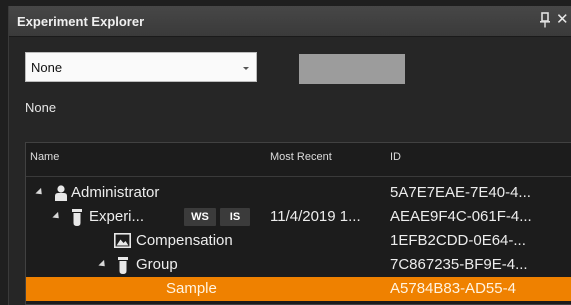 This screenshot has width=571, height=305. Describe the element at coordinates (184, 240) in the screenshot. I see `row-name: Compensation` at that location.